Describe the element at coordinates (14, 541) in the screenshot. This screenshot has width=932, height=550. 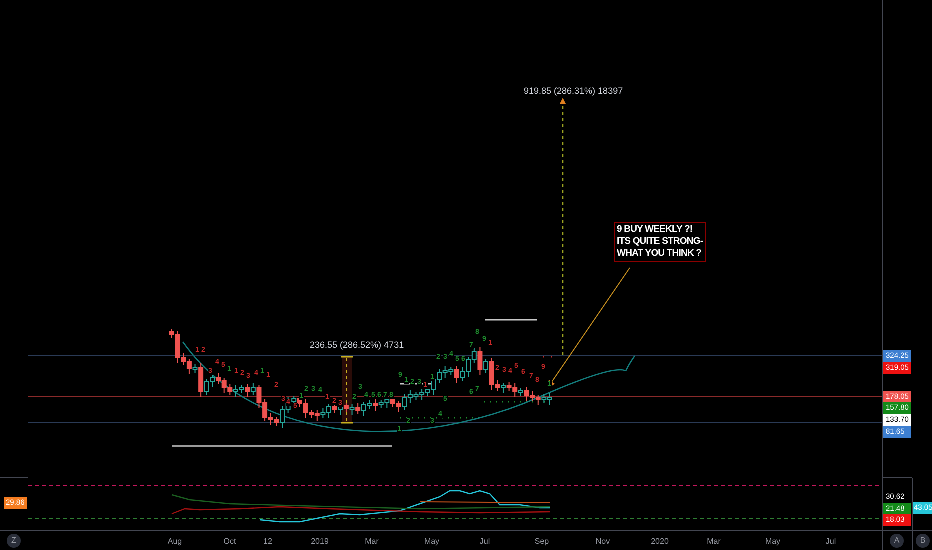
I see `scale-button: Z` at that location.